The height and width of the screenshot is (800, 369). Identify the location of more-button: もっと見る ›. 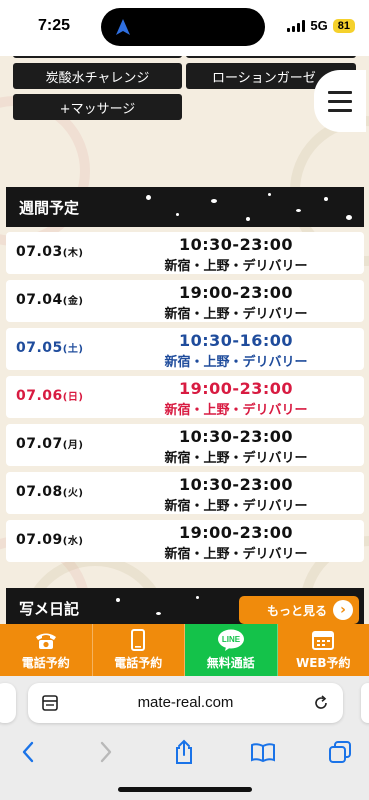
(299, 610).